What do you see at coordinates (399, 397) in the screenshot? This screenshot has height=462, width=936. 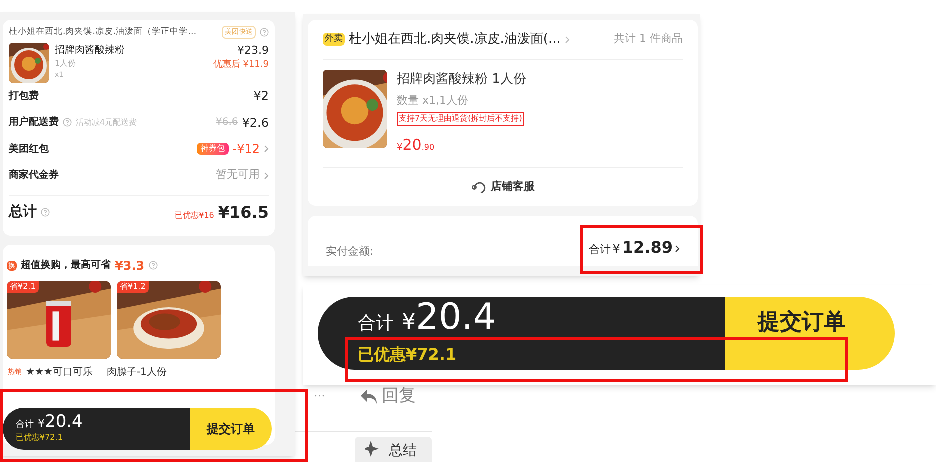 I see `reply-link: 回复` at bounding box center [399, 397].